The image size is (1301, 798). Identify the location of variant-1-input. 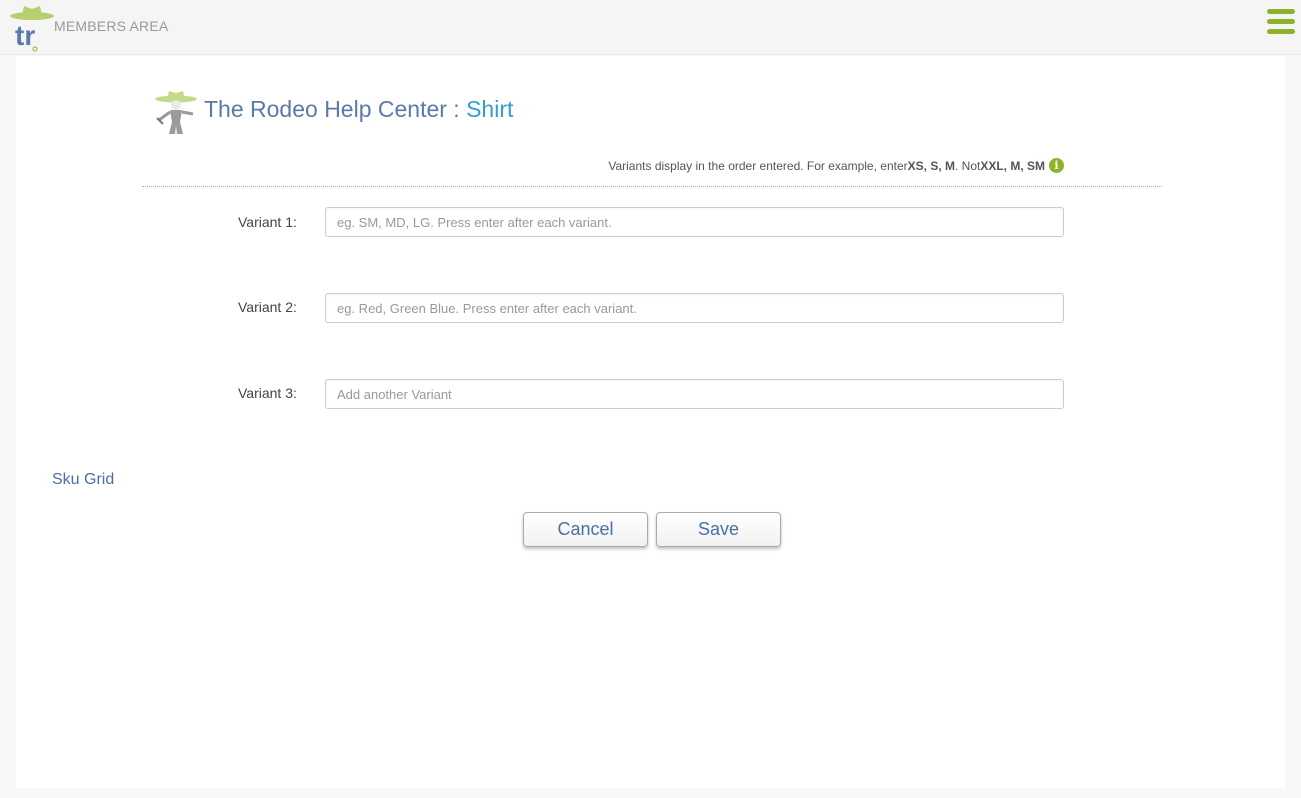
(694, 222).